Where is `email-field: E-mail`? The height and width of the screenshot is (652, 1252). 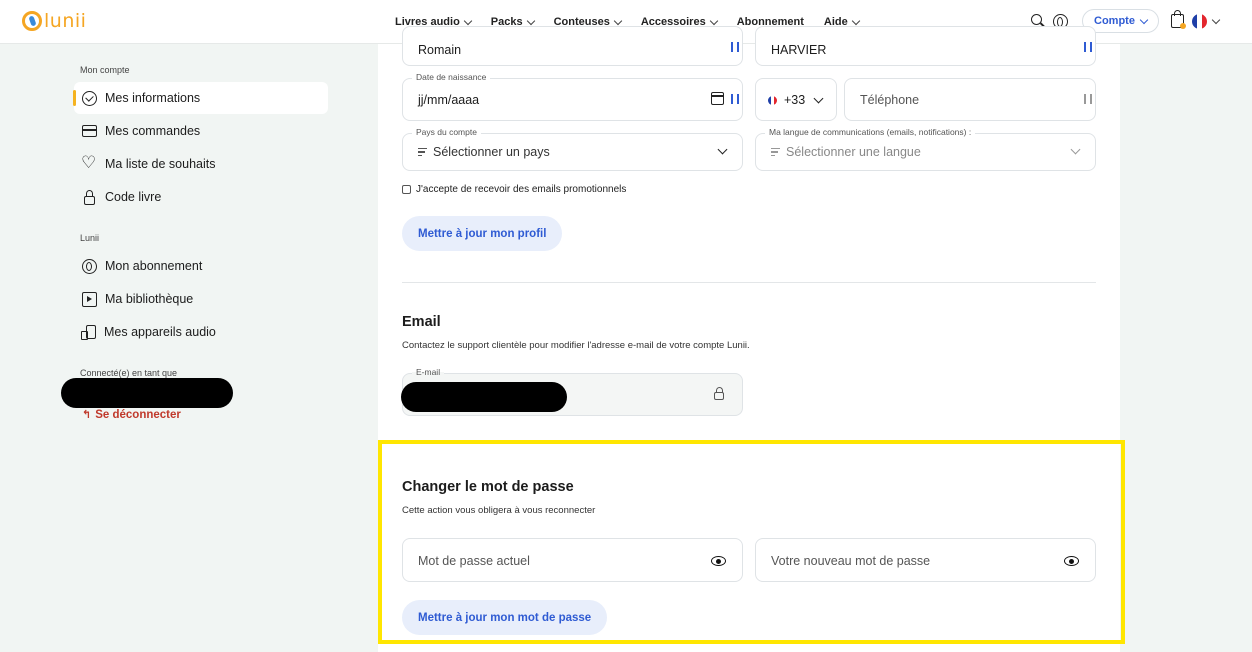 email-field: E-mail is located at coordinates (572, 391).